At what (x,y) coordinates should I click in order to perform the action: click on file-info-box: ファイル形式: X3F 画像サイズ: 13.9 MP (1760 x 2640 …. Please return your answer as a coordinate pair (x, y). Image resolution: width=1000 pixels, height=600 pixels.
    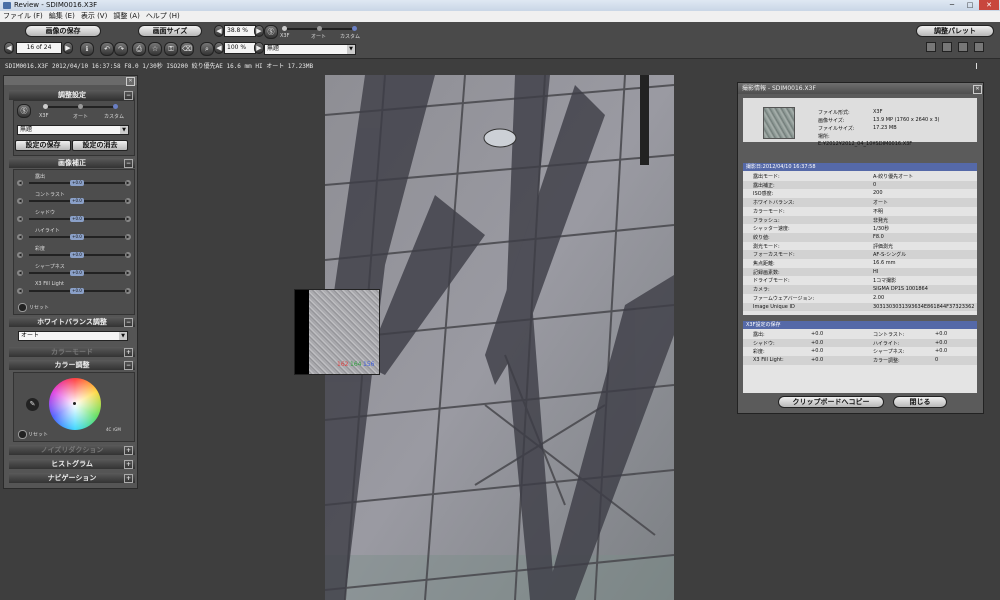
    Looking at the image, I should click on (860, 122).